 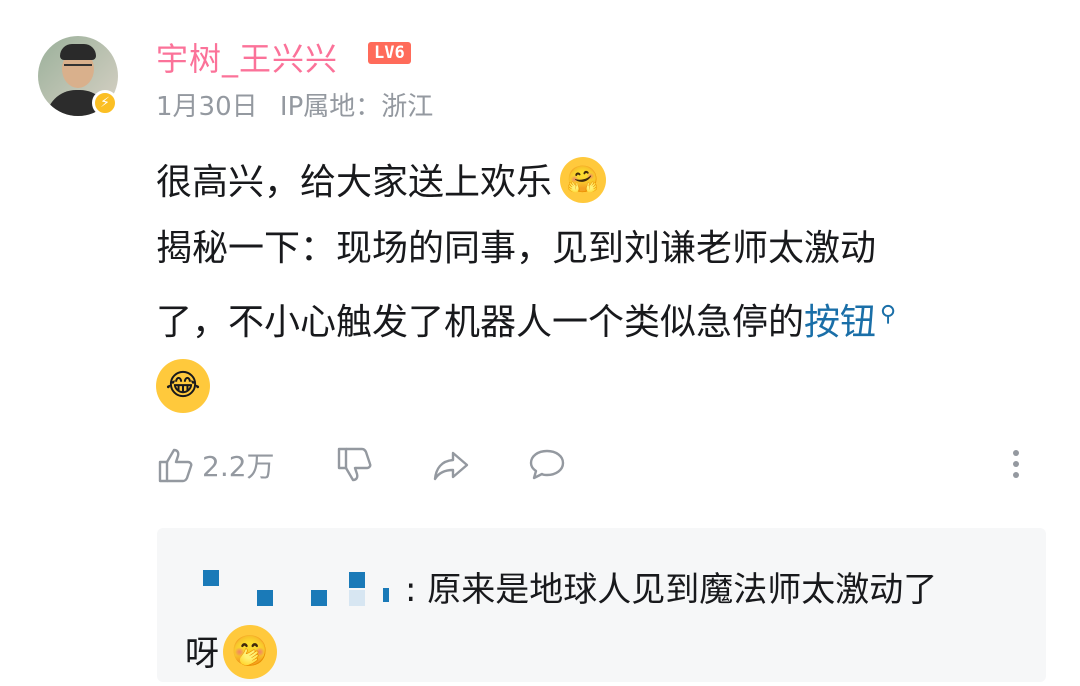 What do you see at coordinates (175, 465) in the screenshot?
I see `thumbs-up-icon` at bounding box center [175, 465].